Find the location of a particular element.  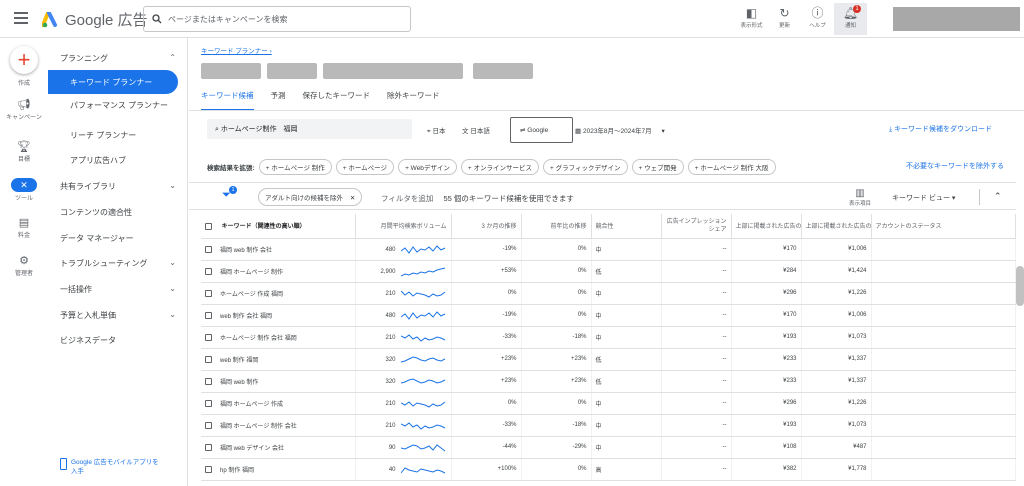

expand-chip: + ホームページ 制作 大阪 is located at coordinates (731, 167).